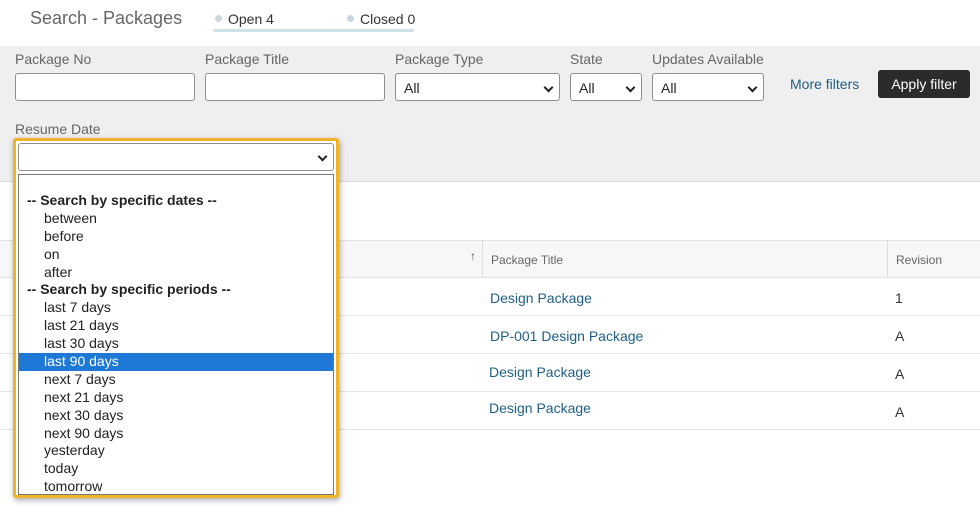 The image size is (980, 512). I want to click on package-no-label: Package No, so click(53, 59).